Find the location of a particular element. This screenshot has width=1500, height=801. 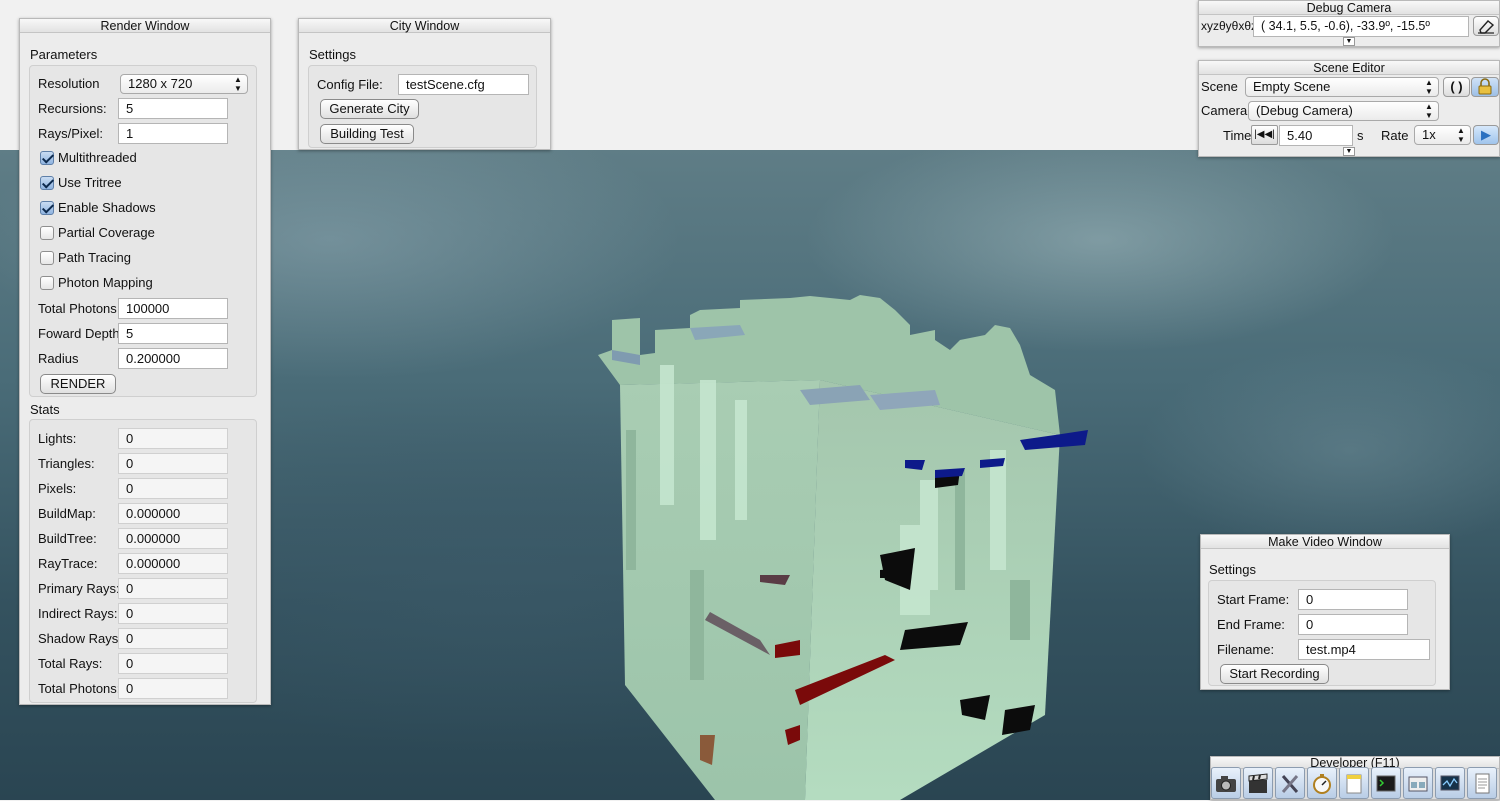

rate-value: 1x is located at coordinates (1429, 134).